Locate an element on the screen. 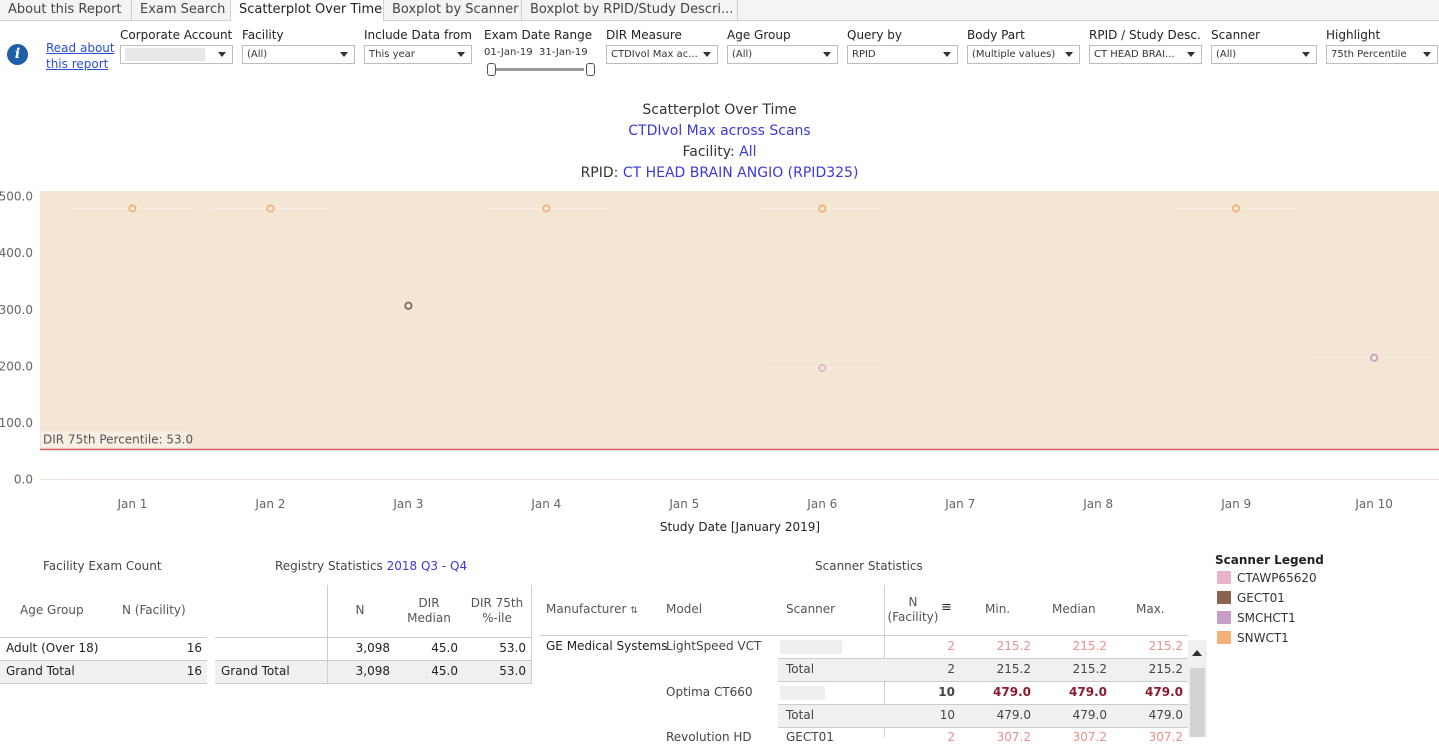 The height and width of the screenshot is (744, 1439). y-axis: 0.0 100.0 200.0 300.0 400.0 500.0 is located at coordinates (16, 338).